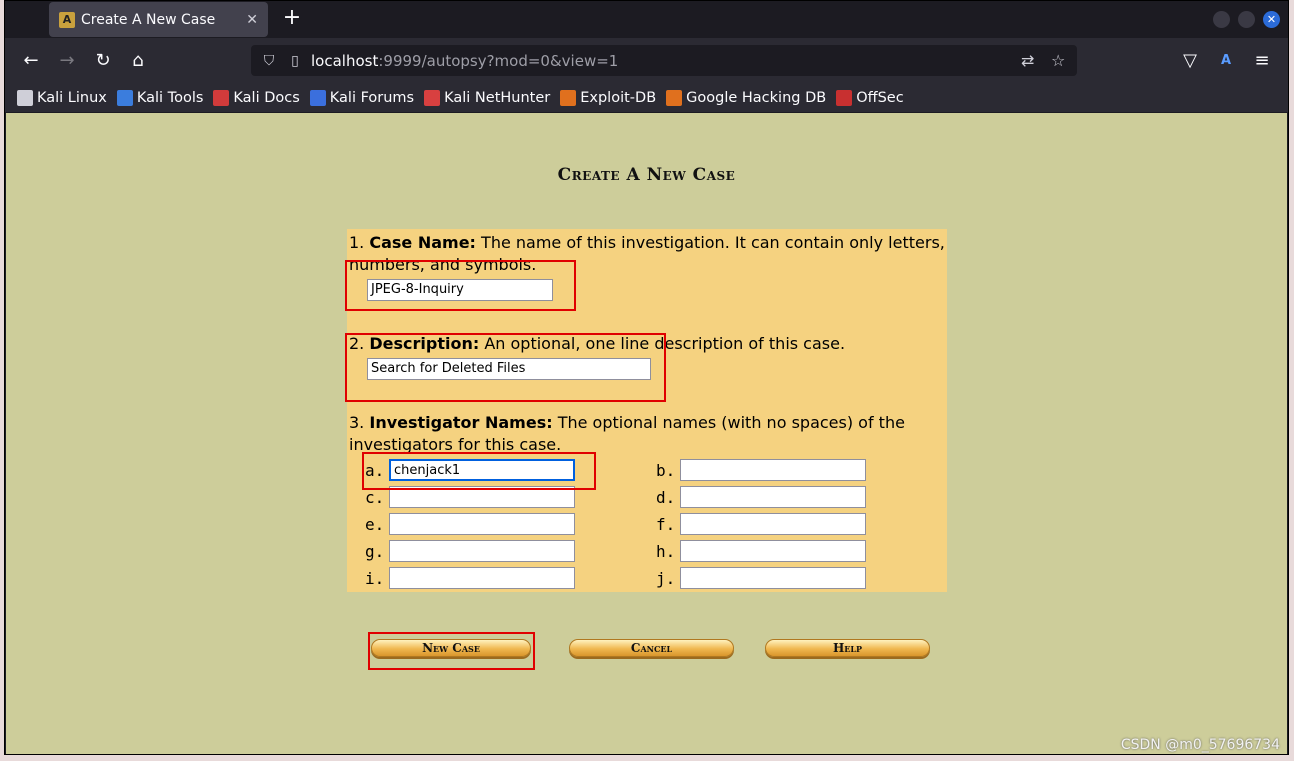 The image size is (1294, 761). I want to click on bookmark-item: OffSec, so click(870, 97).